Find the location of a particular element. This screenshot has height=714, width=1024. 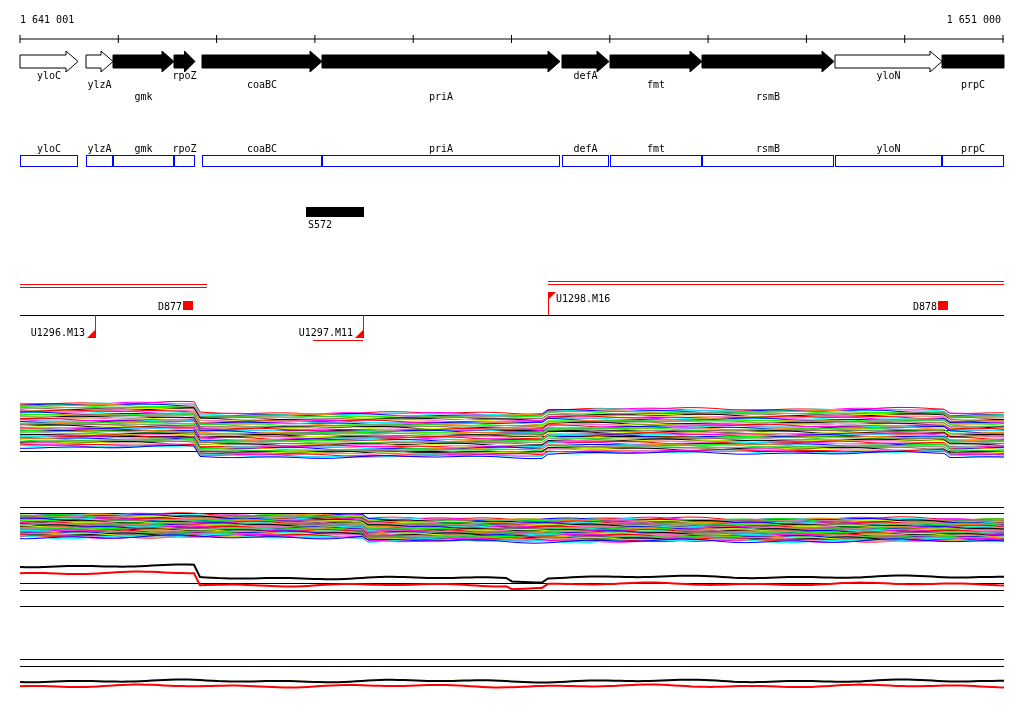

marker-label: U1297.M11 is located at coordinates (325, 332).